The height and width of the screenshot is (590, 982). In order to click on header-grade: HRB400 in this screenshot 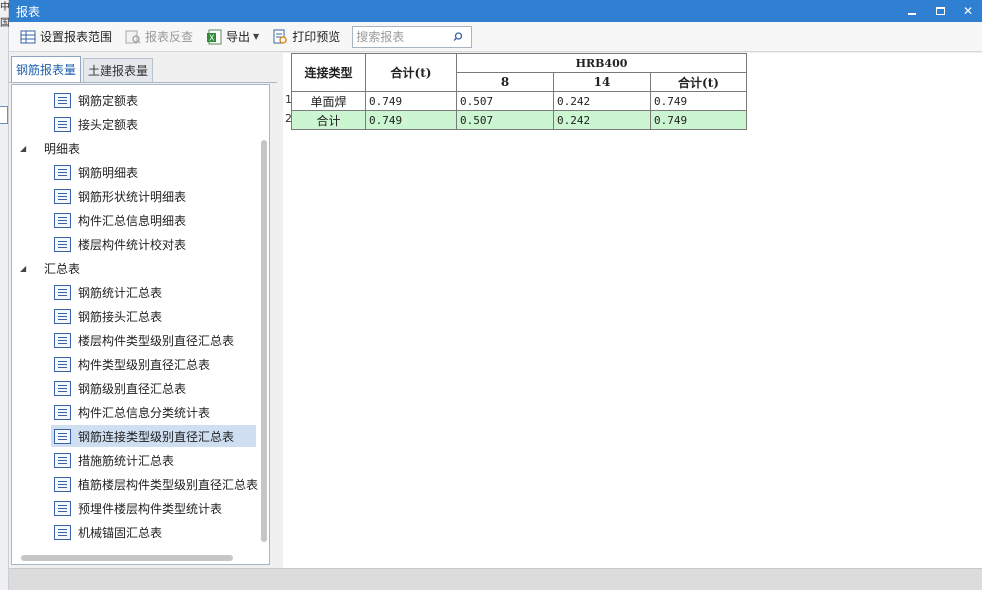, I will do `click(601, 63)`.